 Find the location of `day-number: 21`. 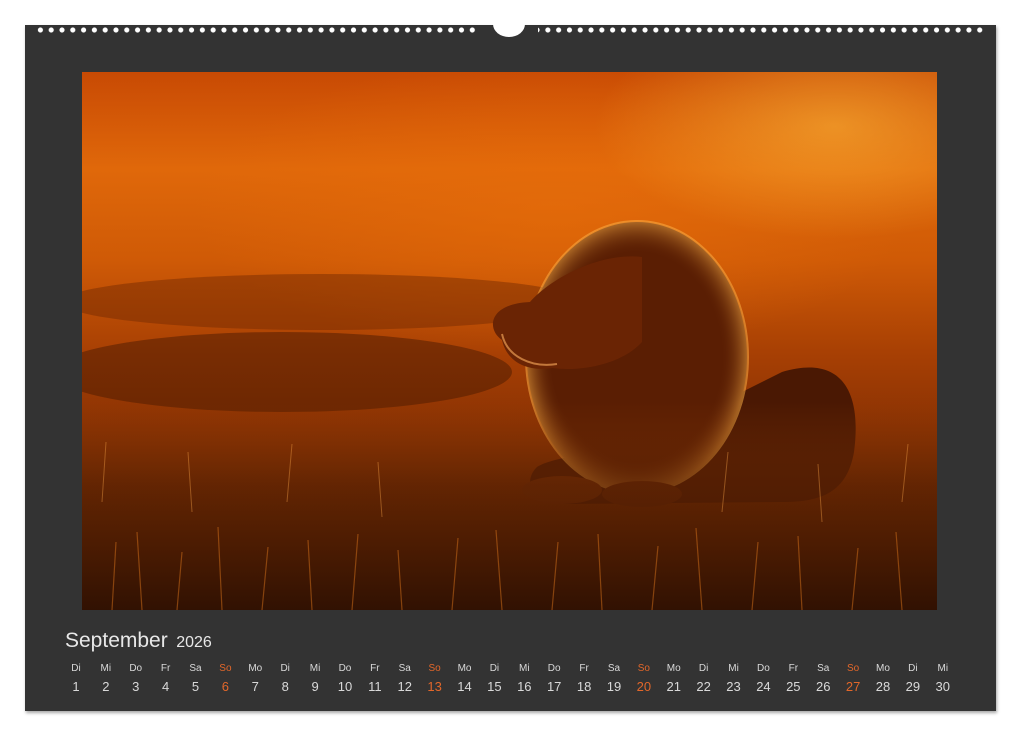

day-number: 21 is located at coordinates (673, 686).